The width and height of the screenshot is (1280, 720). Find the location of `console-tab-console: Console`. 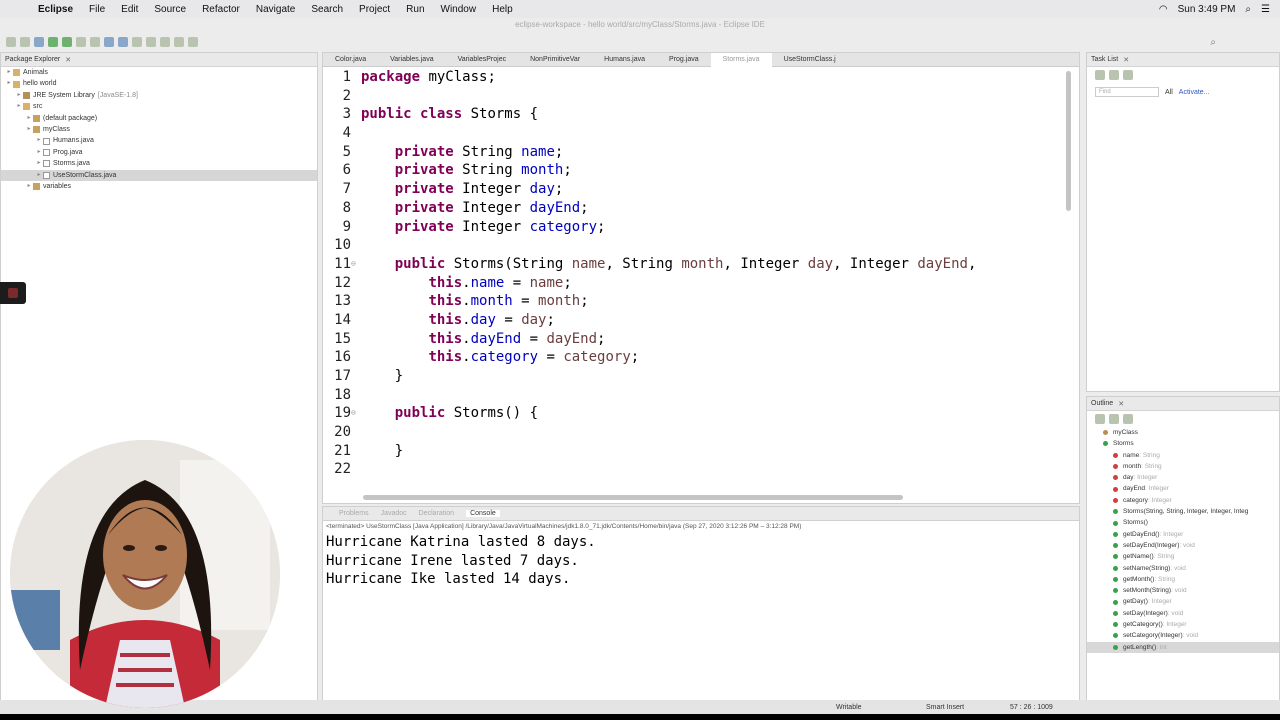

console-tab-console: Console is located at coordinates (483, 513).